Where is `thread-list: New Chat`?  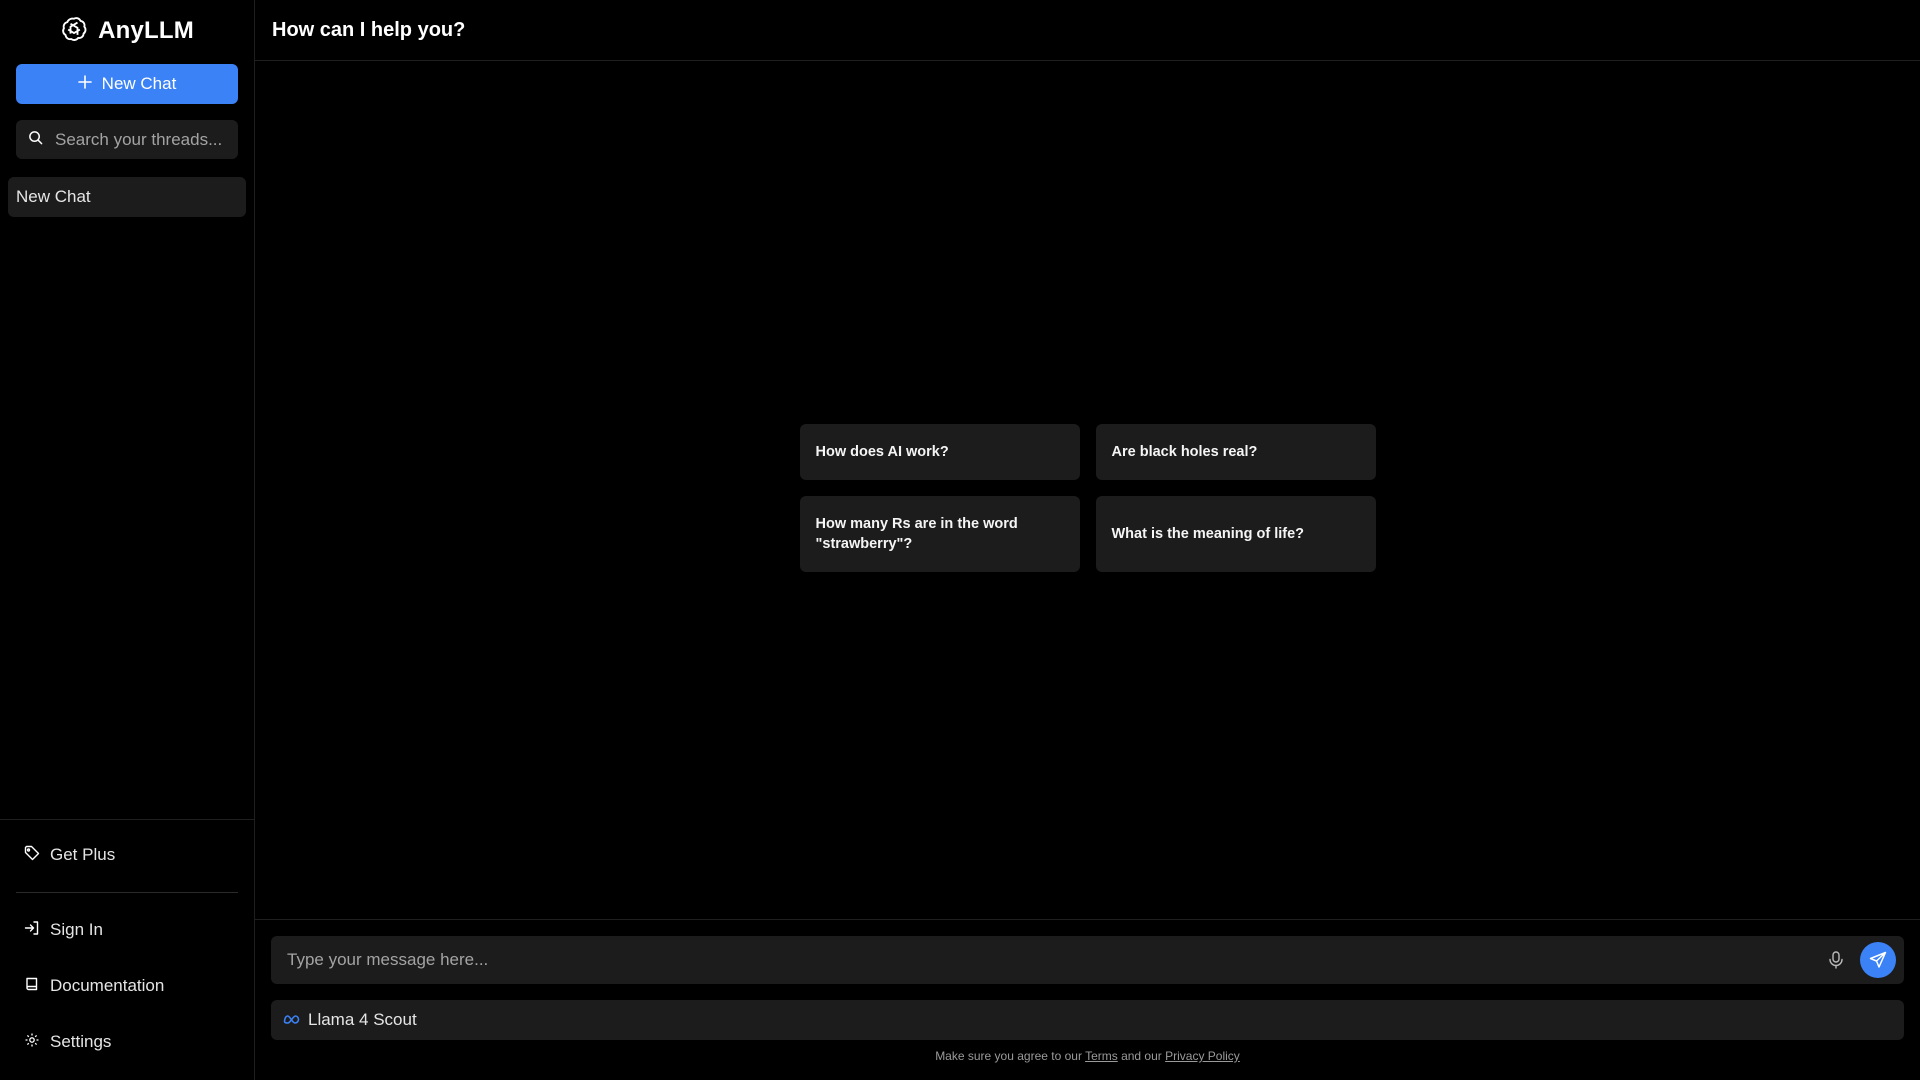
thread-list: New Chat is located at coordinates (127, 498).